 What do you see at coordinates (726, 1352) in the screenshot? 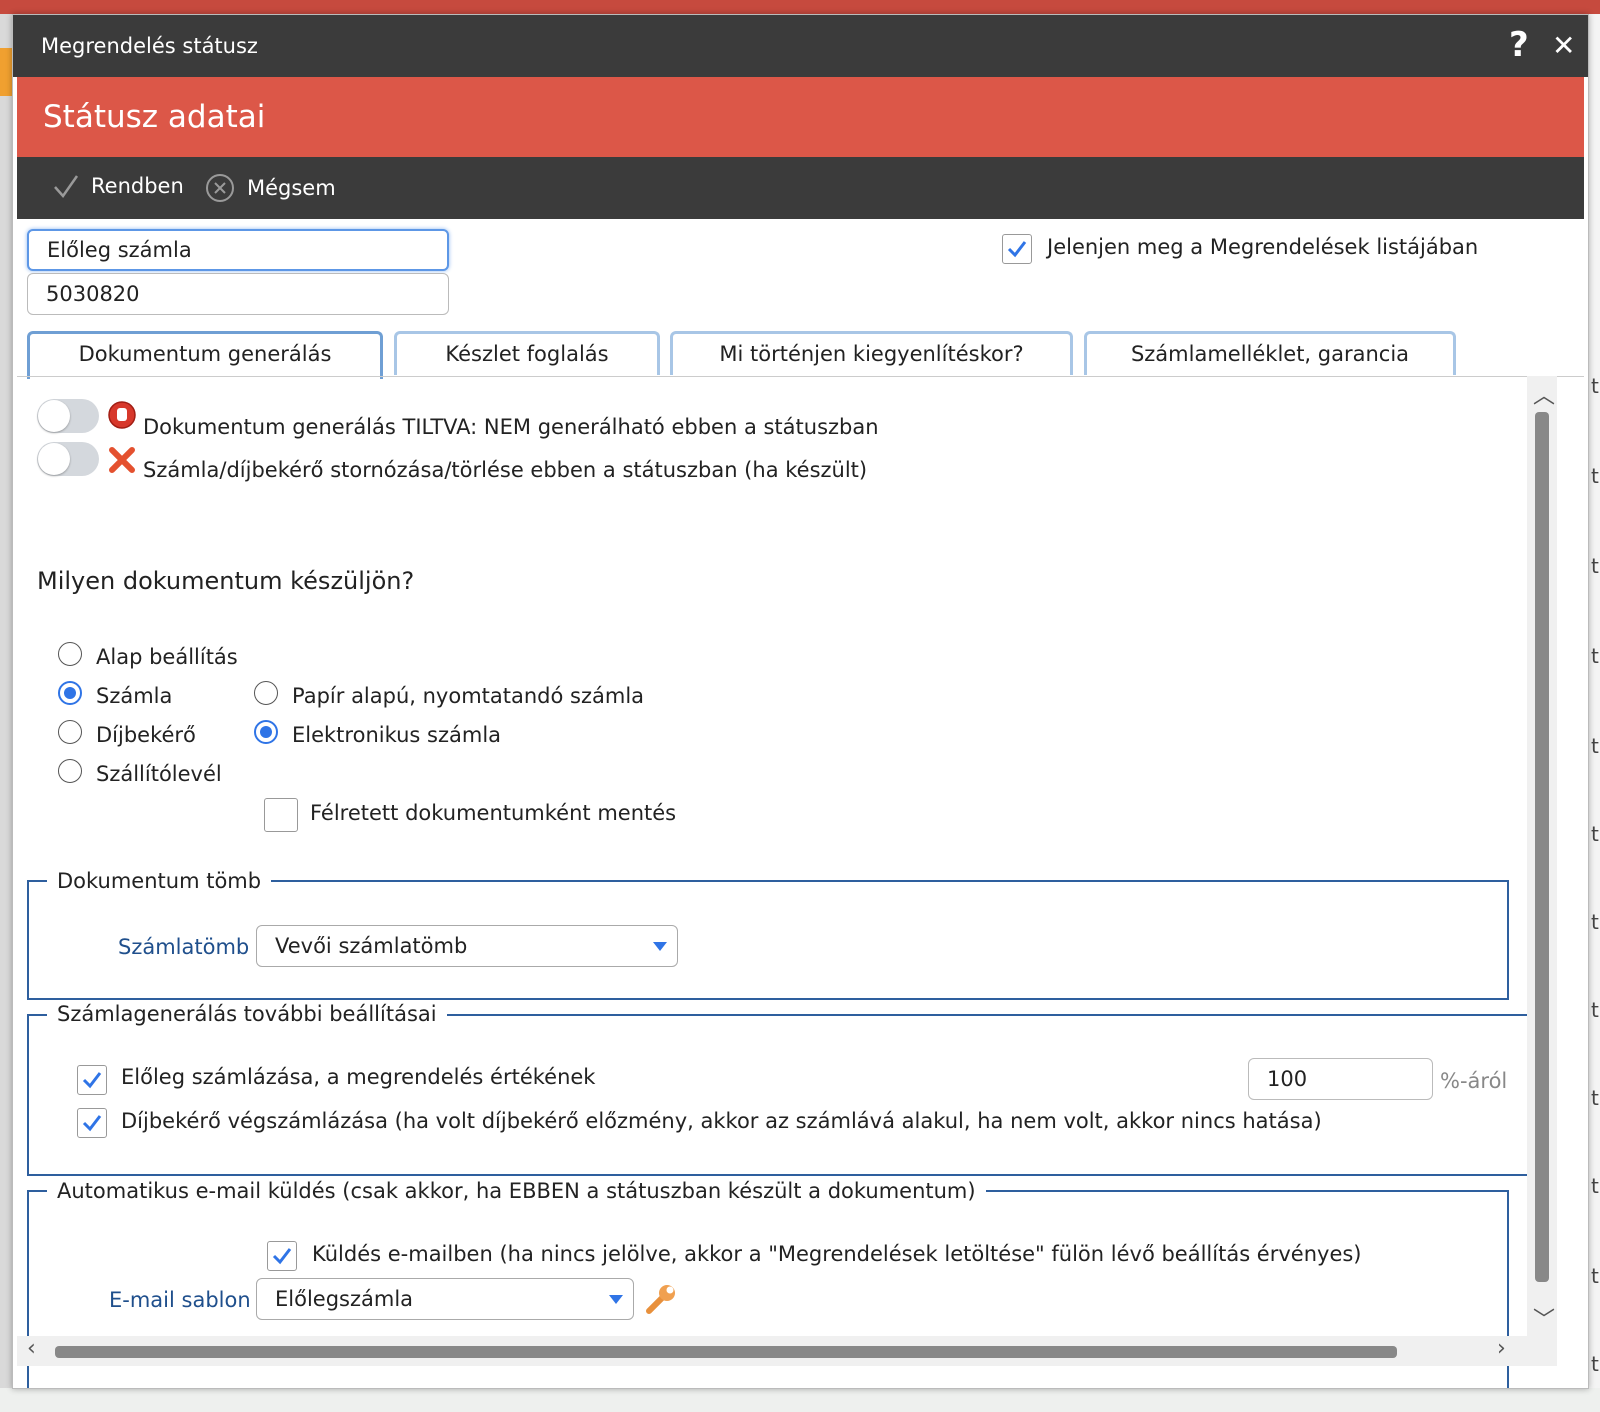
I see `horizontal-scroll-thumb` at bounding box center [726, 1352].